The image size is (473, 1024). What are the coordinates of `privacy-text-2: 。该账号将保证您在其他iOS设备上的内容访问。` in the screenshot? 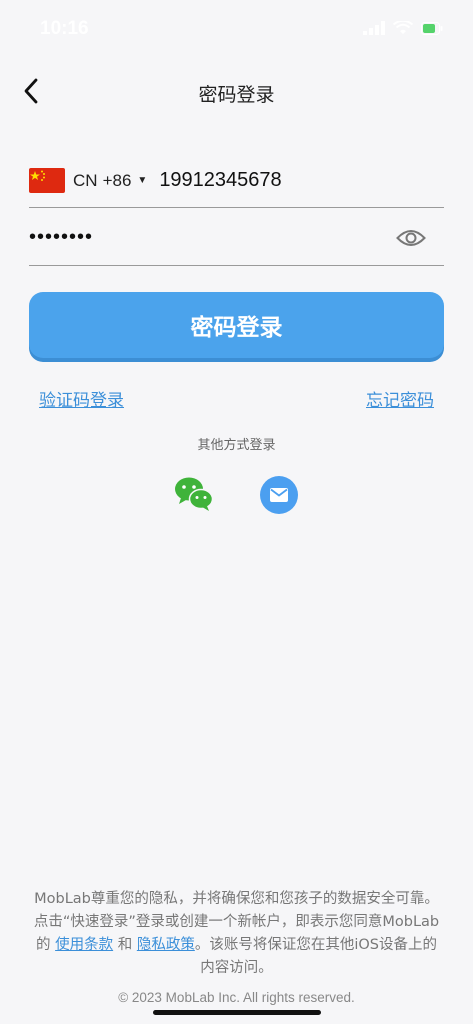 It's located at (315, 956).